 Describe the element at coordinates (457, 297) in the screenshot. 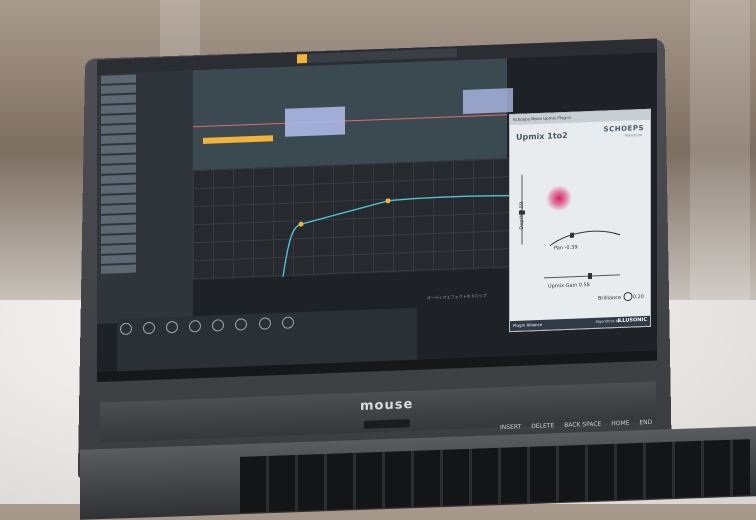

I see `drop-hint: オーディオエフェクトをドロップ` at that location.